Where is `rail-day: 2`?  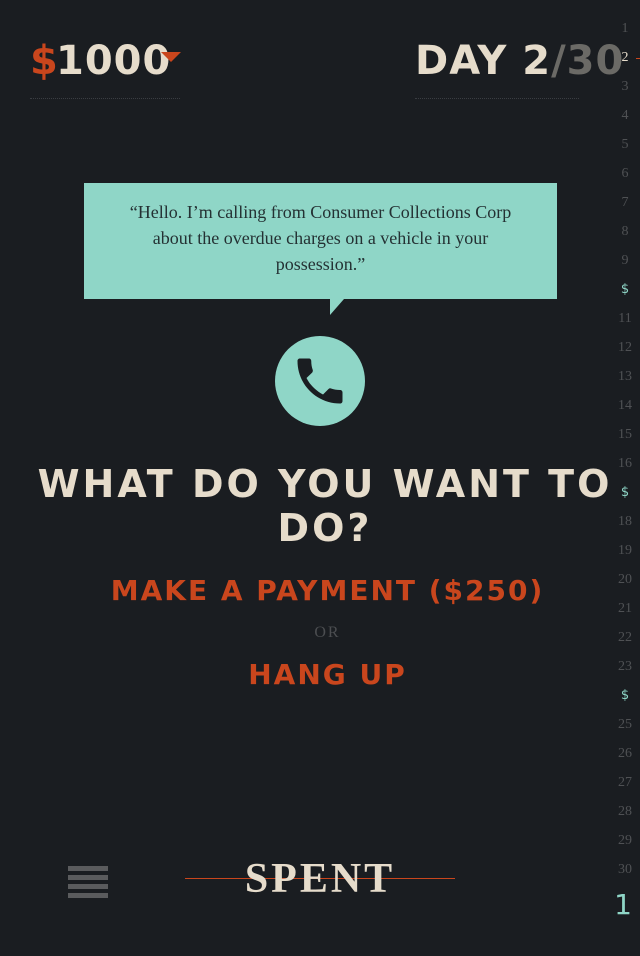 rail-day: 2 is located at coordinates (625, 57).